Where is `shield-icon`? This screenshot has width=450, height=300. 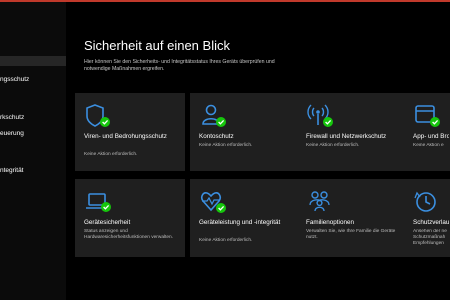 shield-icon is located at coordinates (98, 115).